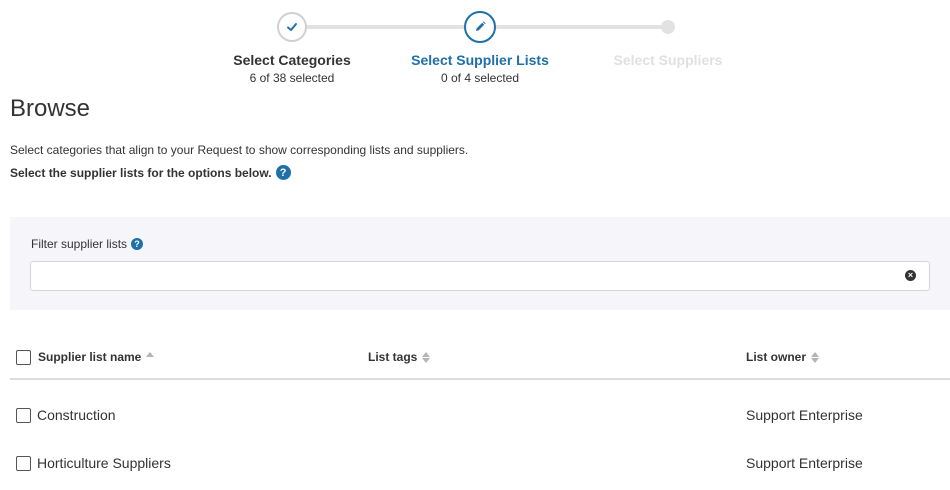  What do you see at coordinates (76, 415) in the screenshot?
I see `supplier-list-name: Construction` at bounding box center [76, 415].